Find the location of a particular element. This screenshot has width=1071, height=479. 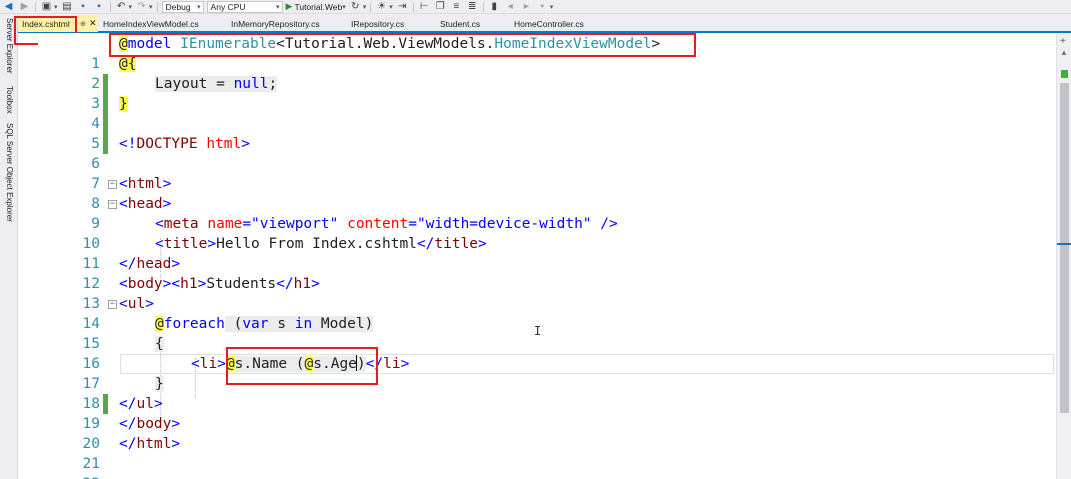

code-line: 9 − <head> is located at coordinates (547, 213).